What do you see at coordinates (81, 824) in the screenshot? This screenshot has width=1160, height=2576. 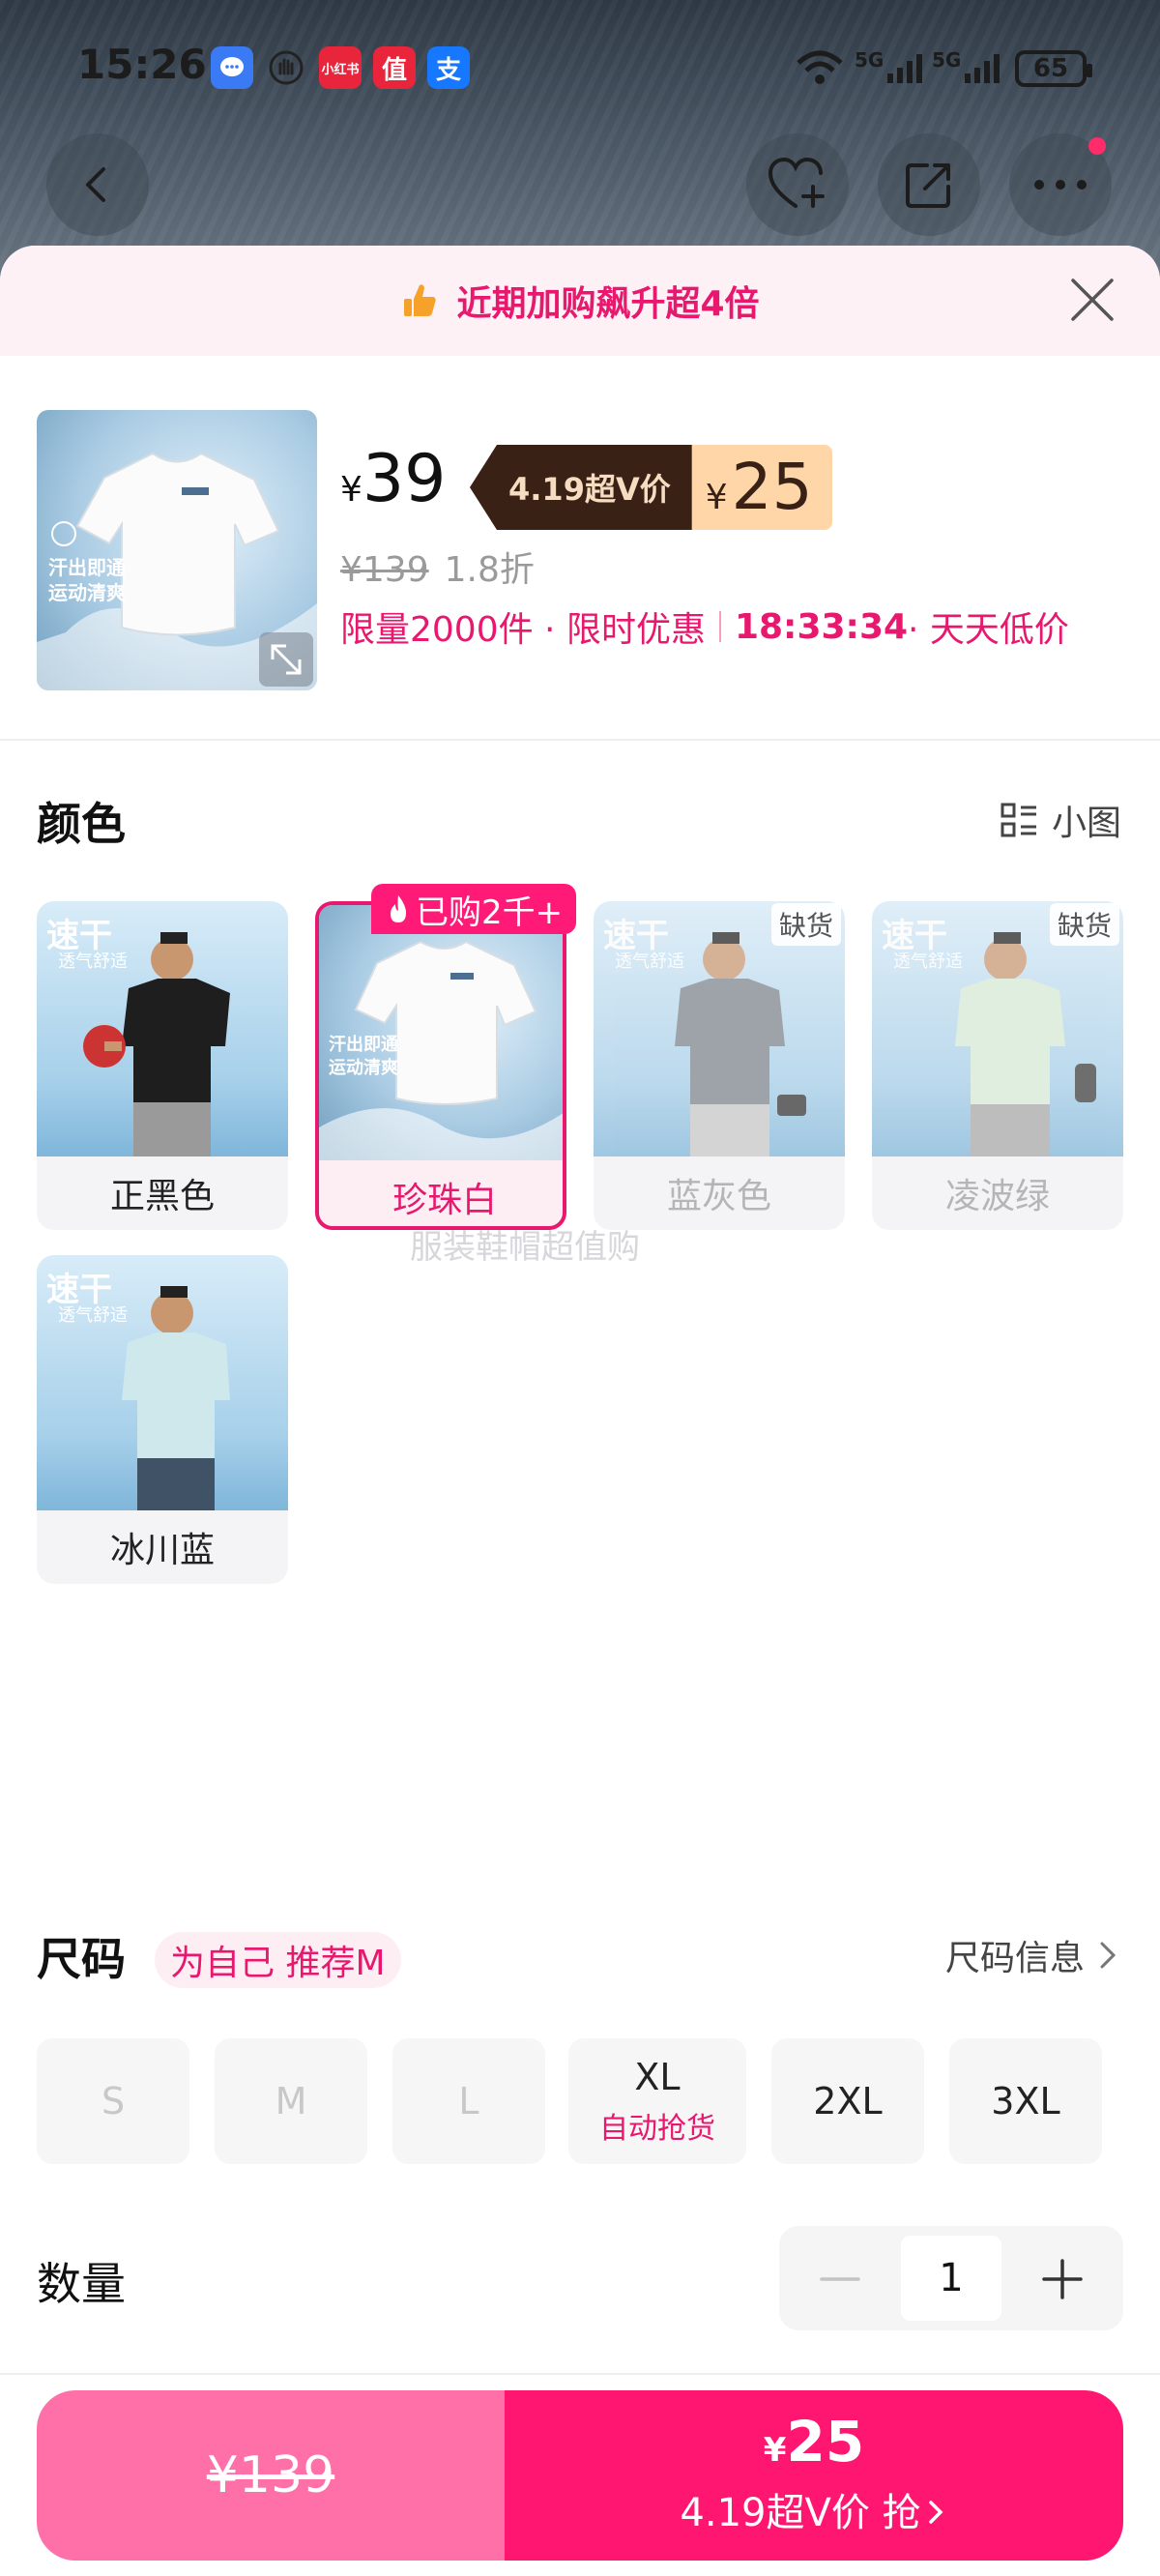 I see `color-section-title: 颜色` at bounding box center [81, 824].